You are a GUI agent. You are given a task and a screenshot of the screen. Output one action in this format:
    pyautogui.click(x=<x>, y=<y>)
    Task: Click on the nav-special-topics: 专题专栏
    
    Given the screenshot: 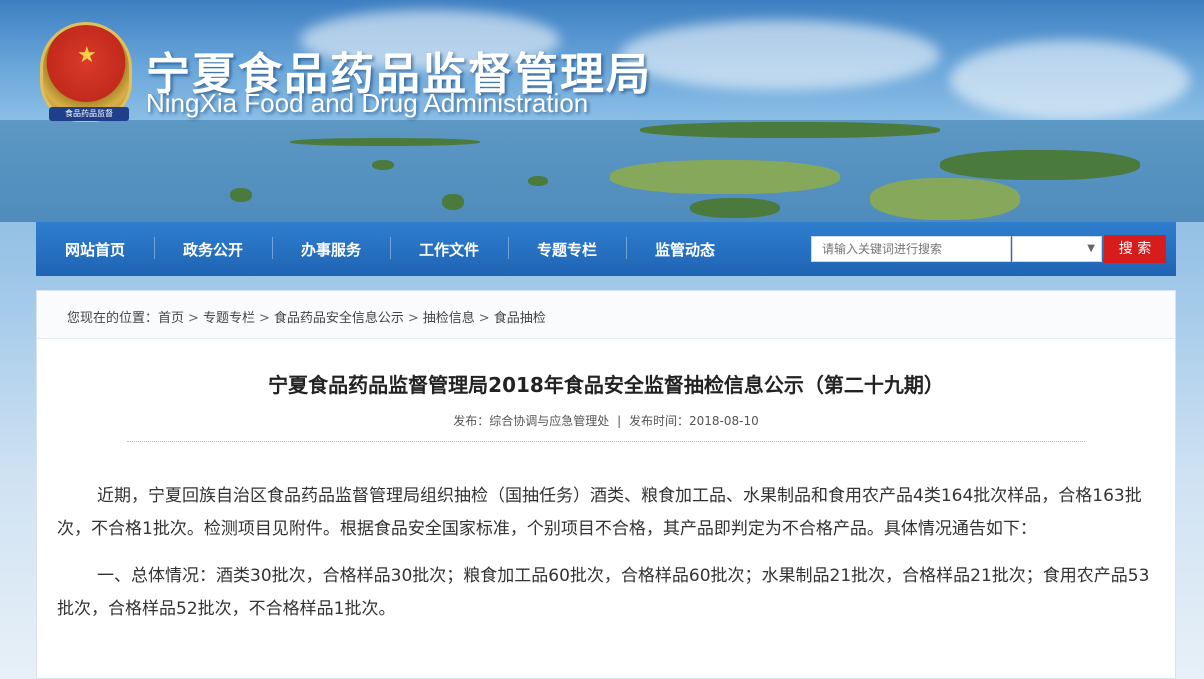 What is the action you would take?
    pyautogui.click(x=567, y=248)
    